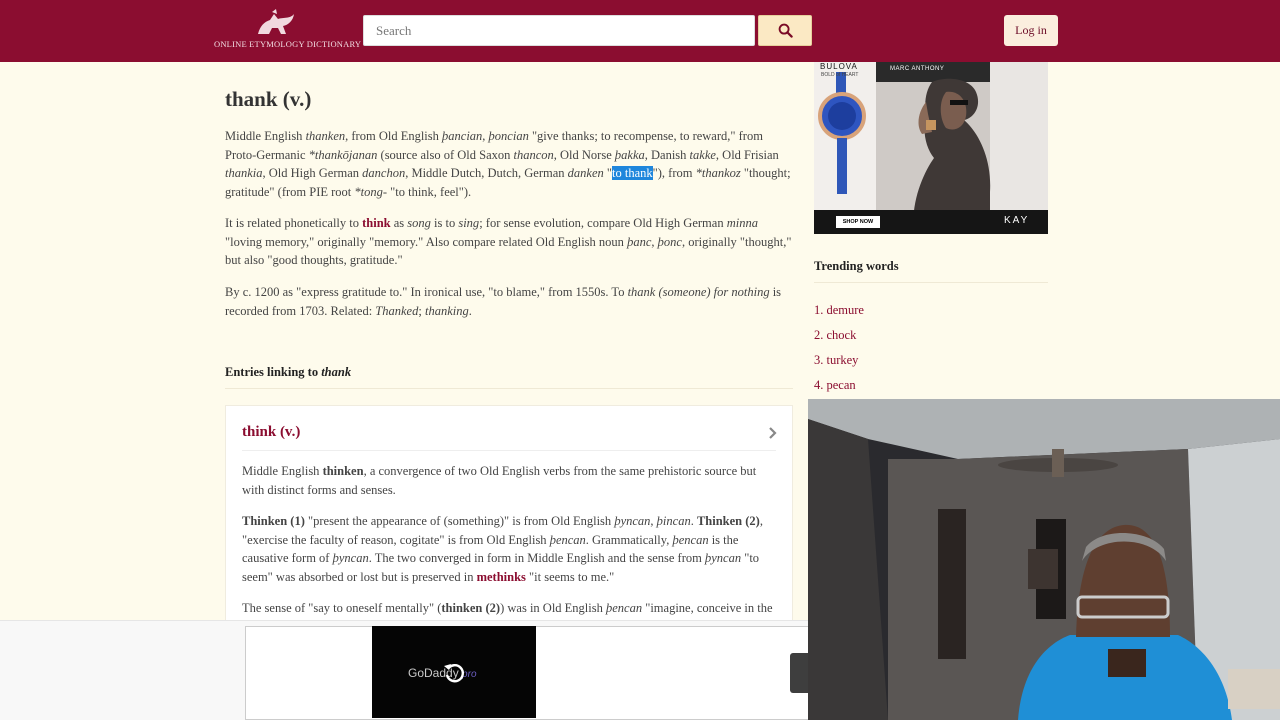 Image resolution: width=1280 pixels, height=720 pixels. I want to click on ad-tagline: BOLD of HEART, so click(840, 75).